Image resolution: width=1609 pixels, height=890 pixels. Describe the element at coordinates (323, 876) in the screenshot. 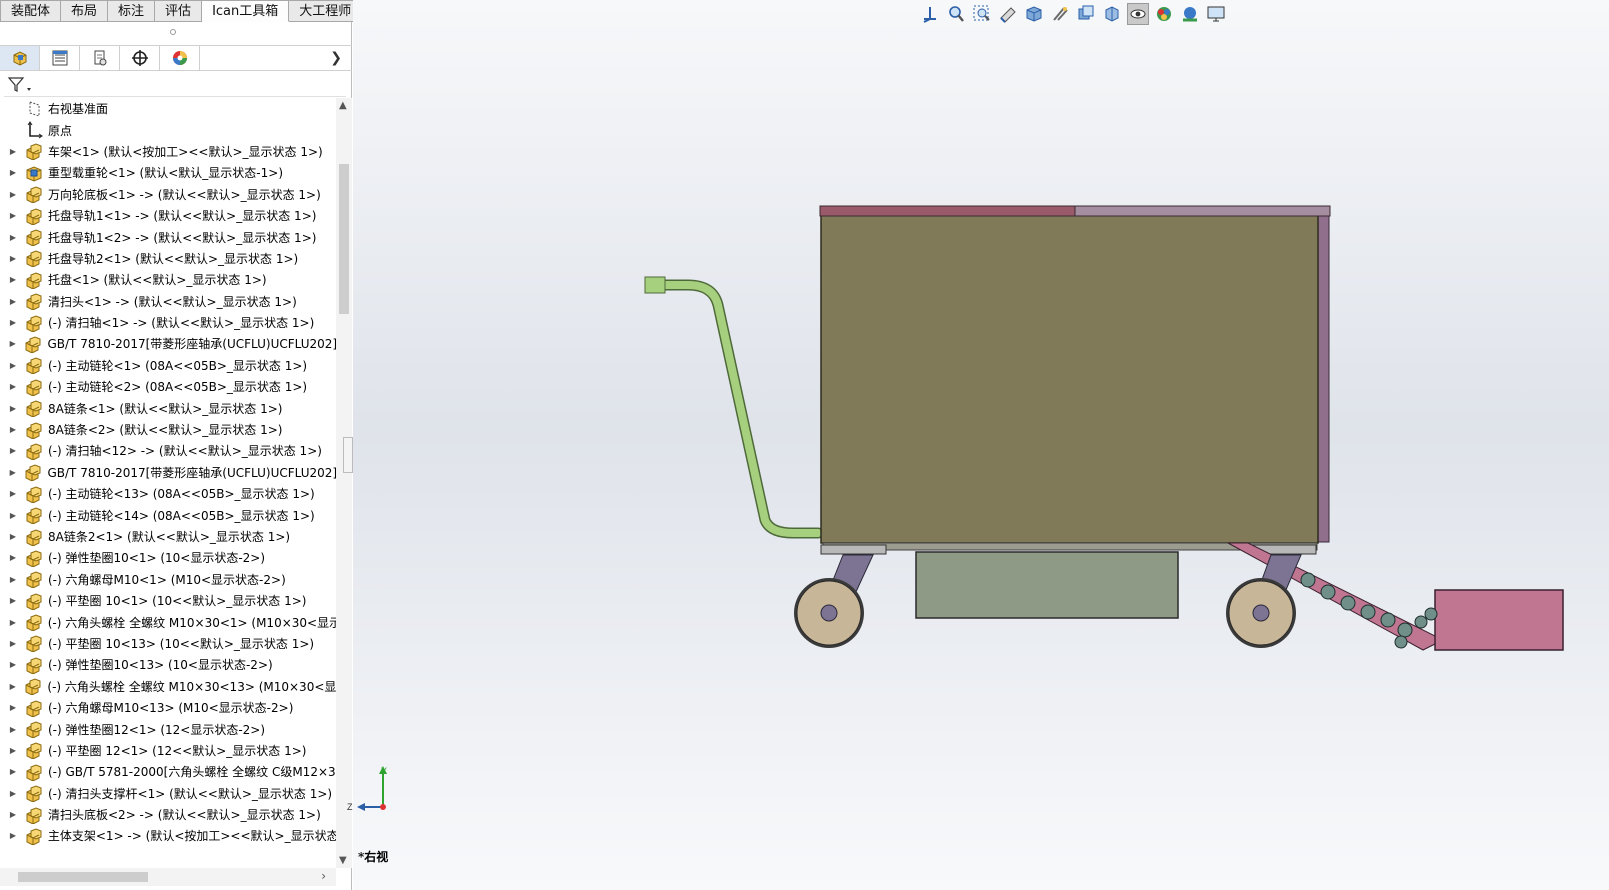

I see `scroll-right-icon: ›` at that location.